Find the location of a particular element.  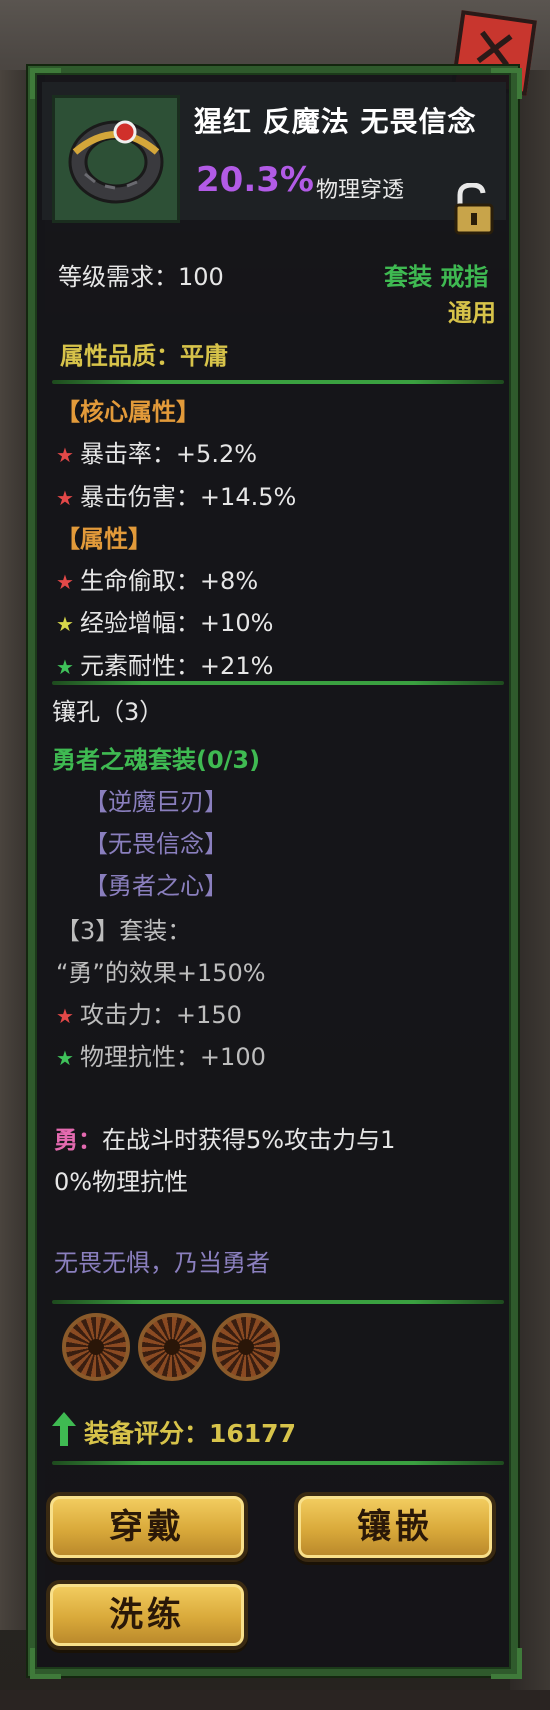

stat-line: ★ 元素耐性：+21% is located at coordinates (165, 666).